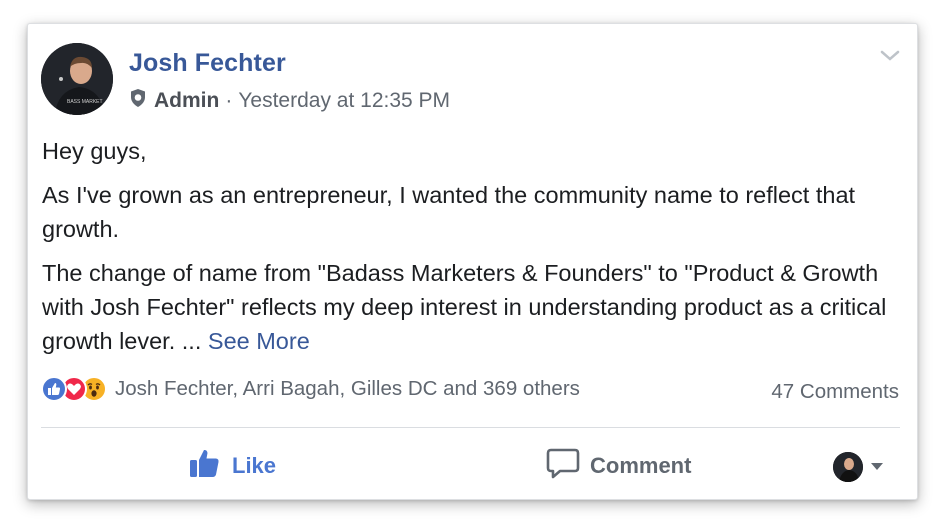 Image resolution: width=944 pixels, height=530 pixels. What do you see at coordinates (187, 100) in the screenshot?
I see `role-label: Admin` at bounding box center [187, 100].